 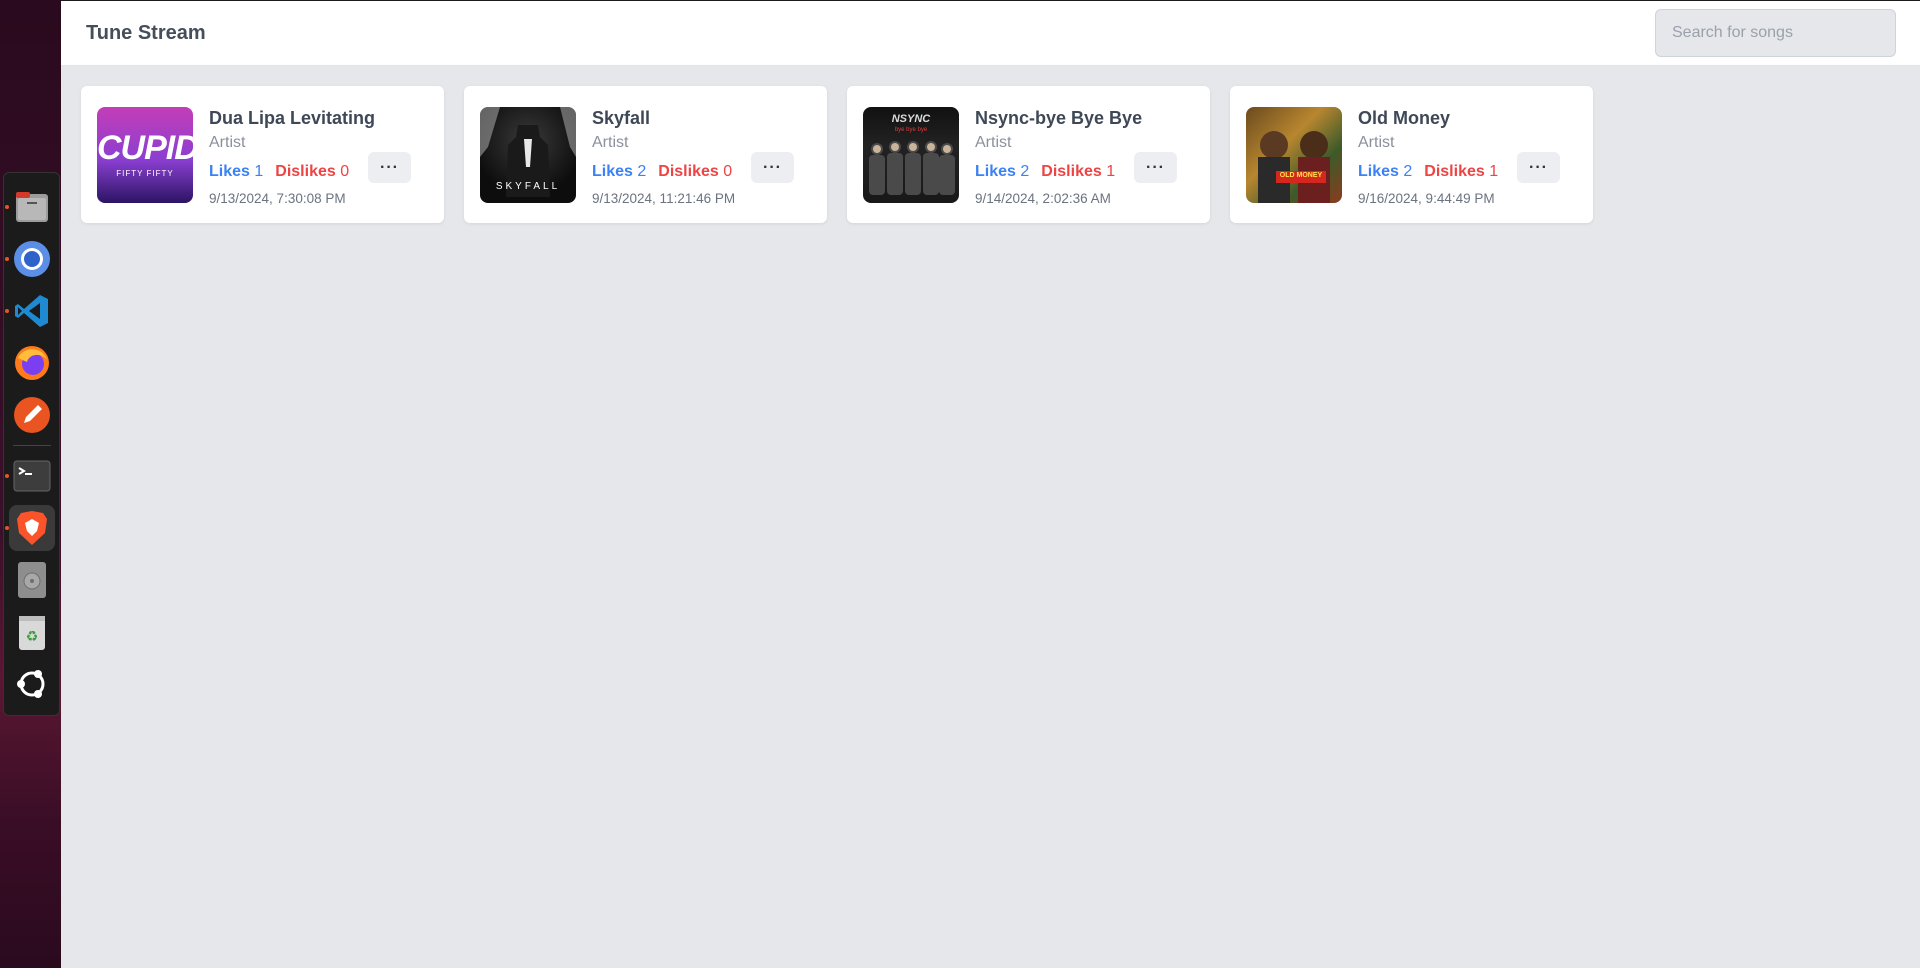 What do you see at coordinates (145, 173) in the screenshot?
I see `cover-subtext: FIFTY FIFTY` at bounding box center [145, 173].